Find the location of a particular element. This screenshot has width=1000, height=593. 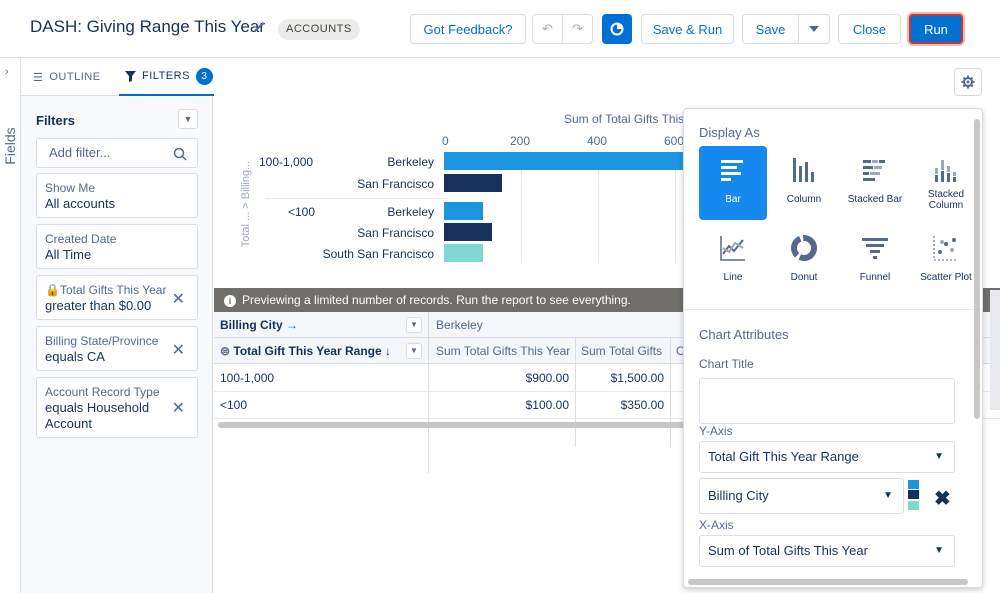

report-title: DASH: Giving Range This Year is located at coordinates (147, 26).